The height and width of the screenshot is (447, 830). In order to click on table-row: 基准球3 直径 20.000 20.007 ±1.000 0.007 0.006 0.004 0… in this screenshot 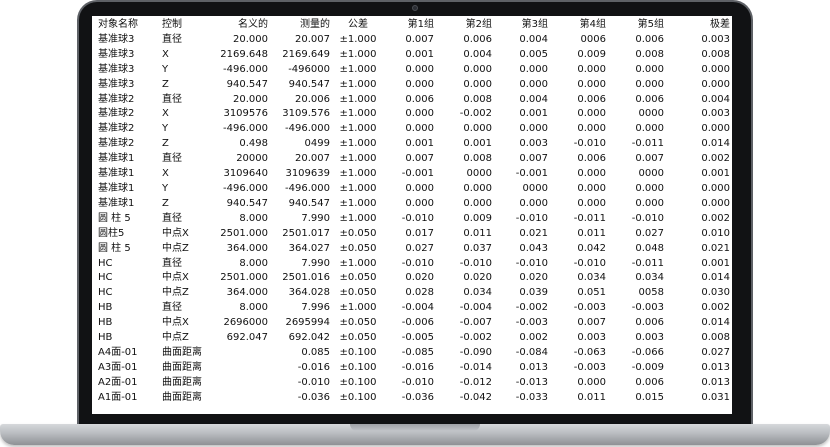, I will do `click(412, 40)`.